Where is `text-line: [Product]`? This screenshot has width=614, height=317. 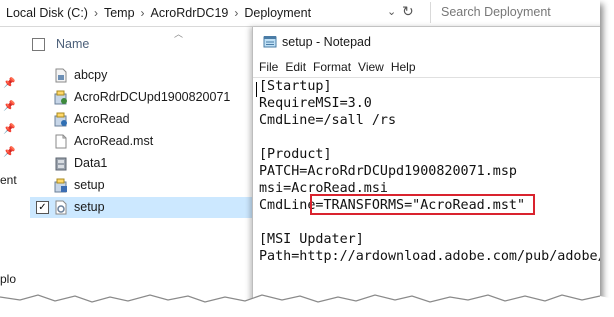 text-line: [Product] is located at coordinates (295, 154).